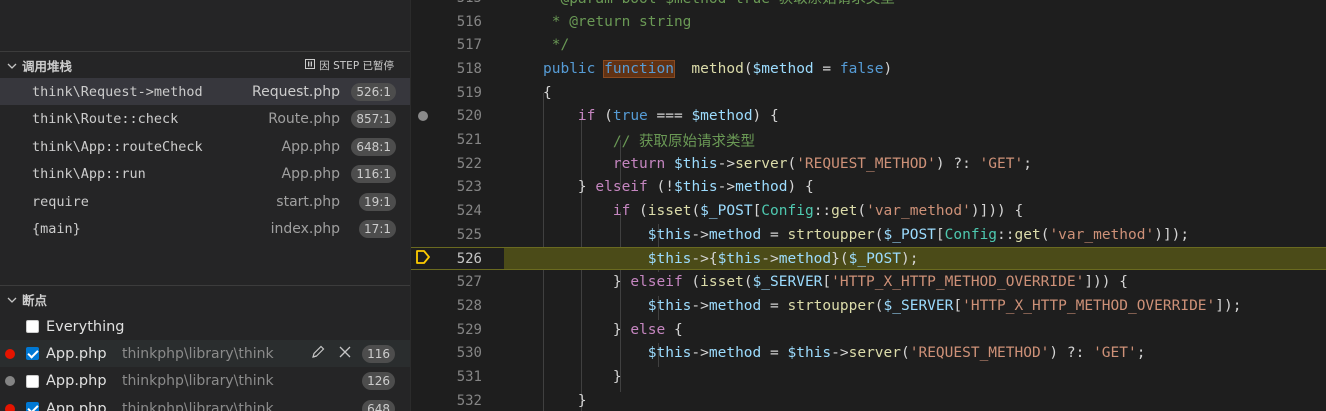 The width and height of the screenshot is (1326, 411). I want to click on everything-checkbox, so click(32, 326).